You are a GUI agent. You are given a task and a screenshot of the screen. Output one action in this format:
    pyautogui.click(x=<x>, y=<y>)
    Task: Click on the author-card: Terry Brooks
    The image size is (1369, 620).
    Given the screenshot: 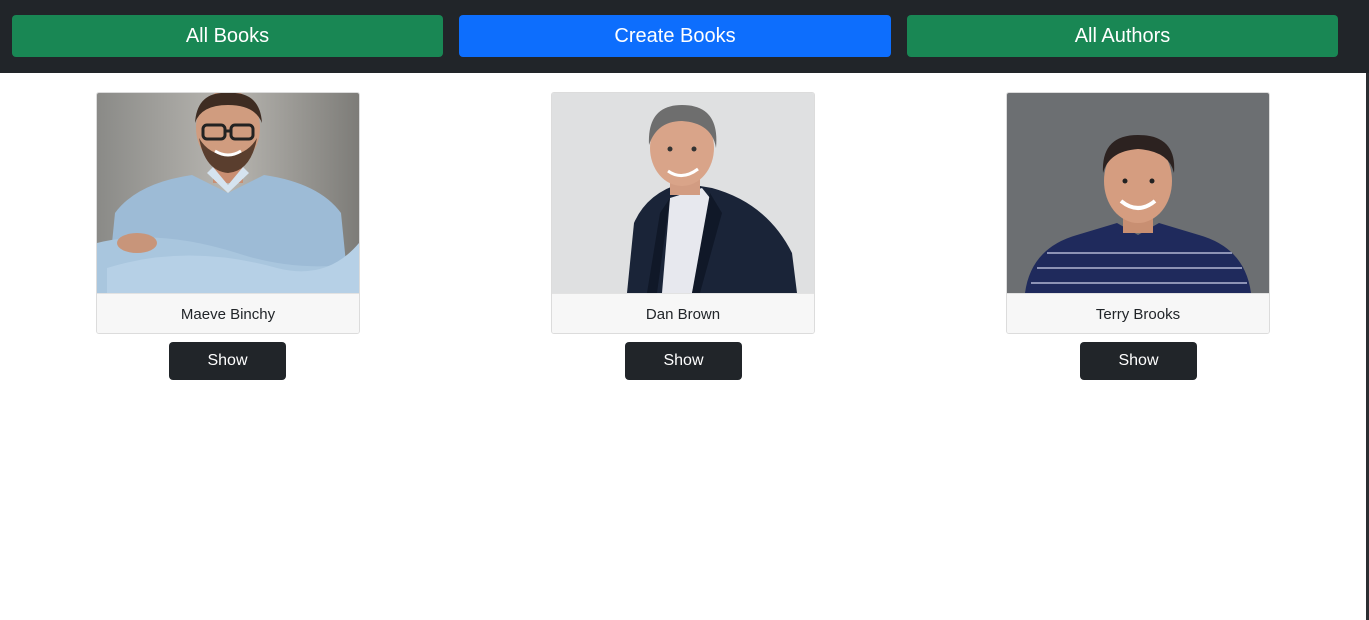 What is the action you would take?
    pyautogui.click(x=1138, y=213)
    